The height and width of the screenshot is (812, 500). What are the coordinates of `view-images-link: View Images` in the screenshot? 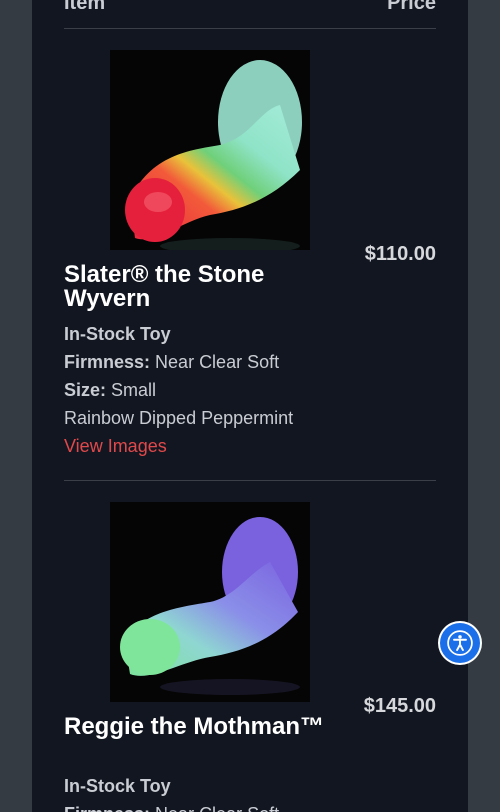 It's located at (178, 446).